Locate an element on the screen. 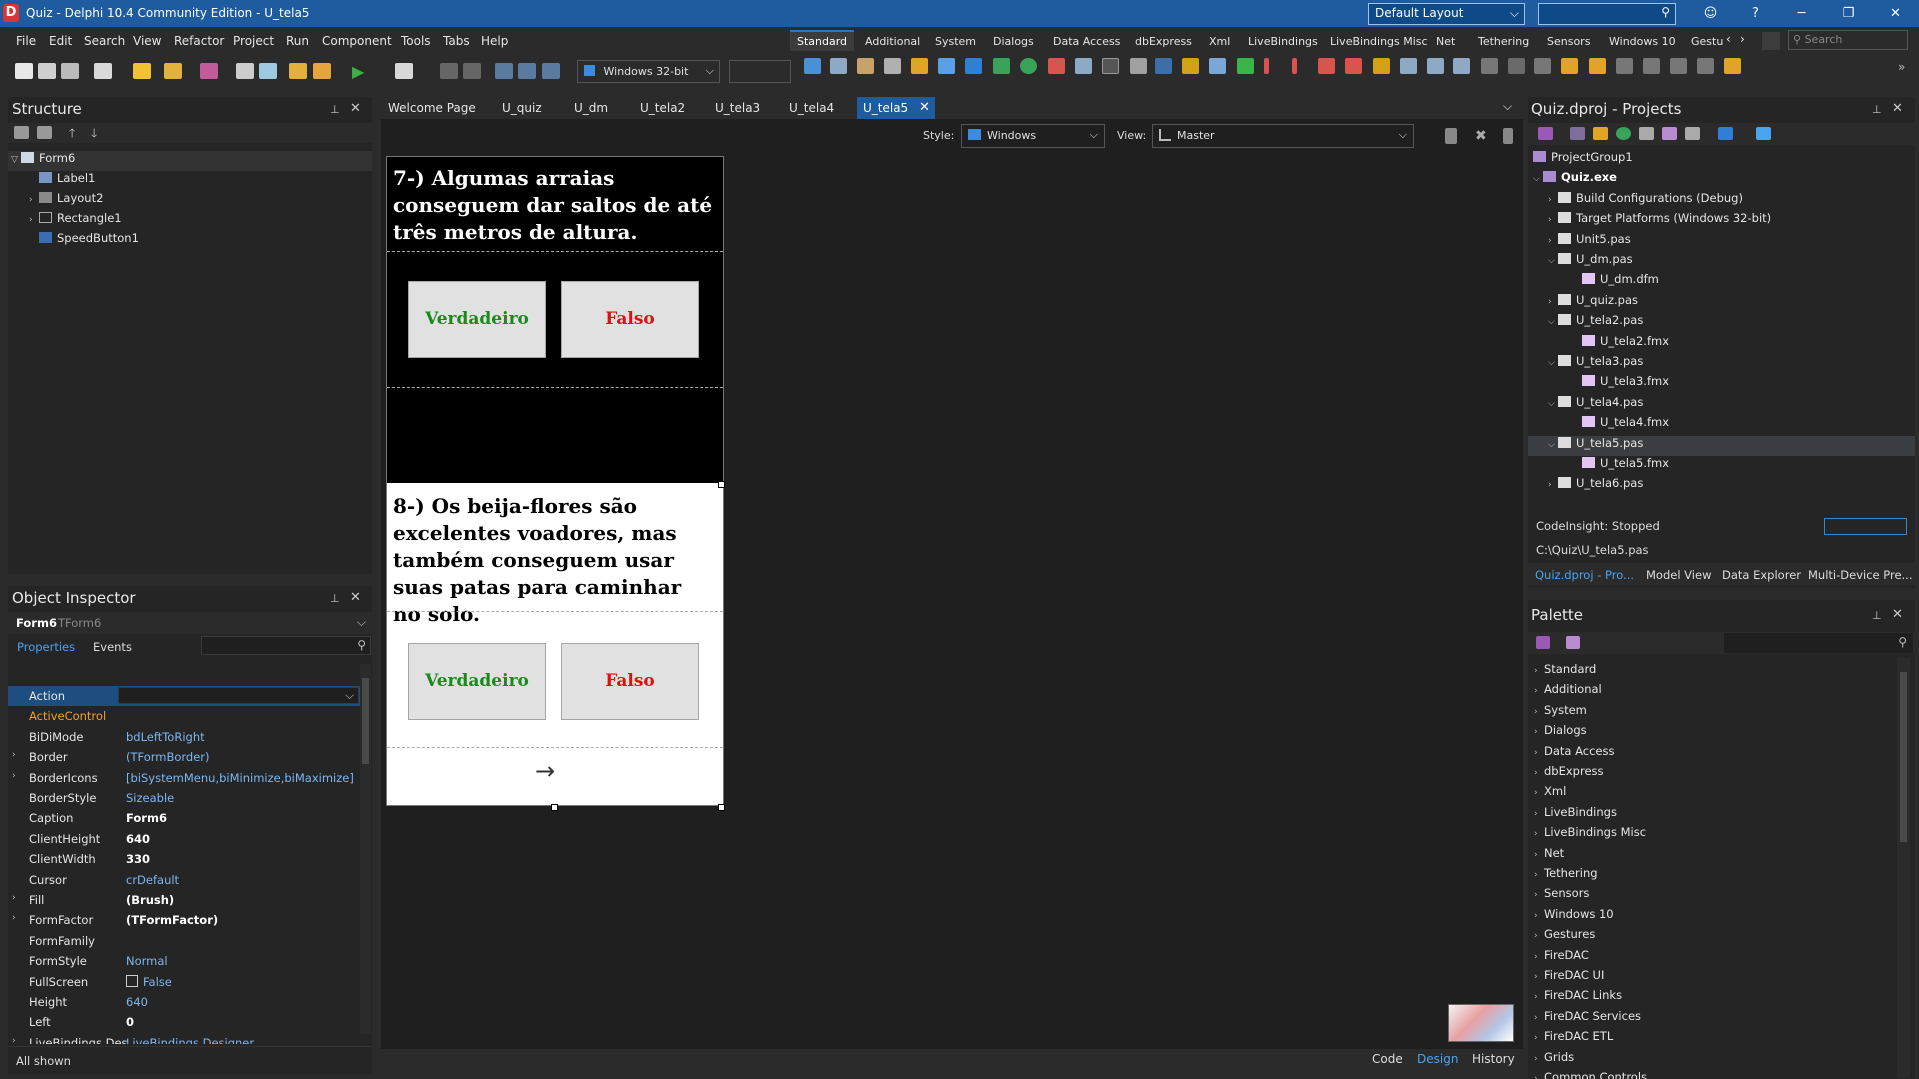 The width and height of the screenshot is (1919, 1079). open-project-icon is located at coordinates (173, 71).